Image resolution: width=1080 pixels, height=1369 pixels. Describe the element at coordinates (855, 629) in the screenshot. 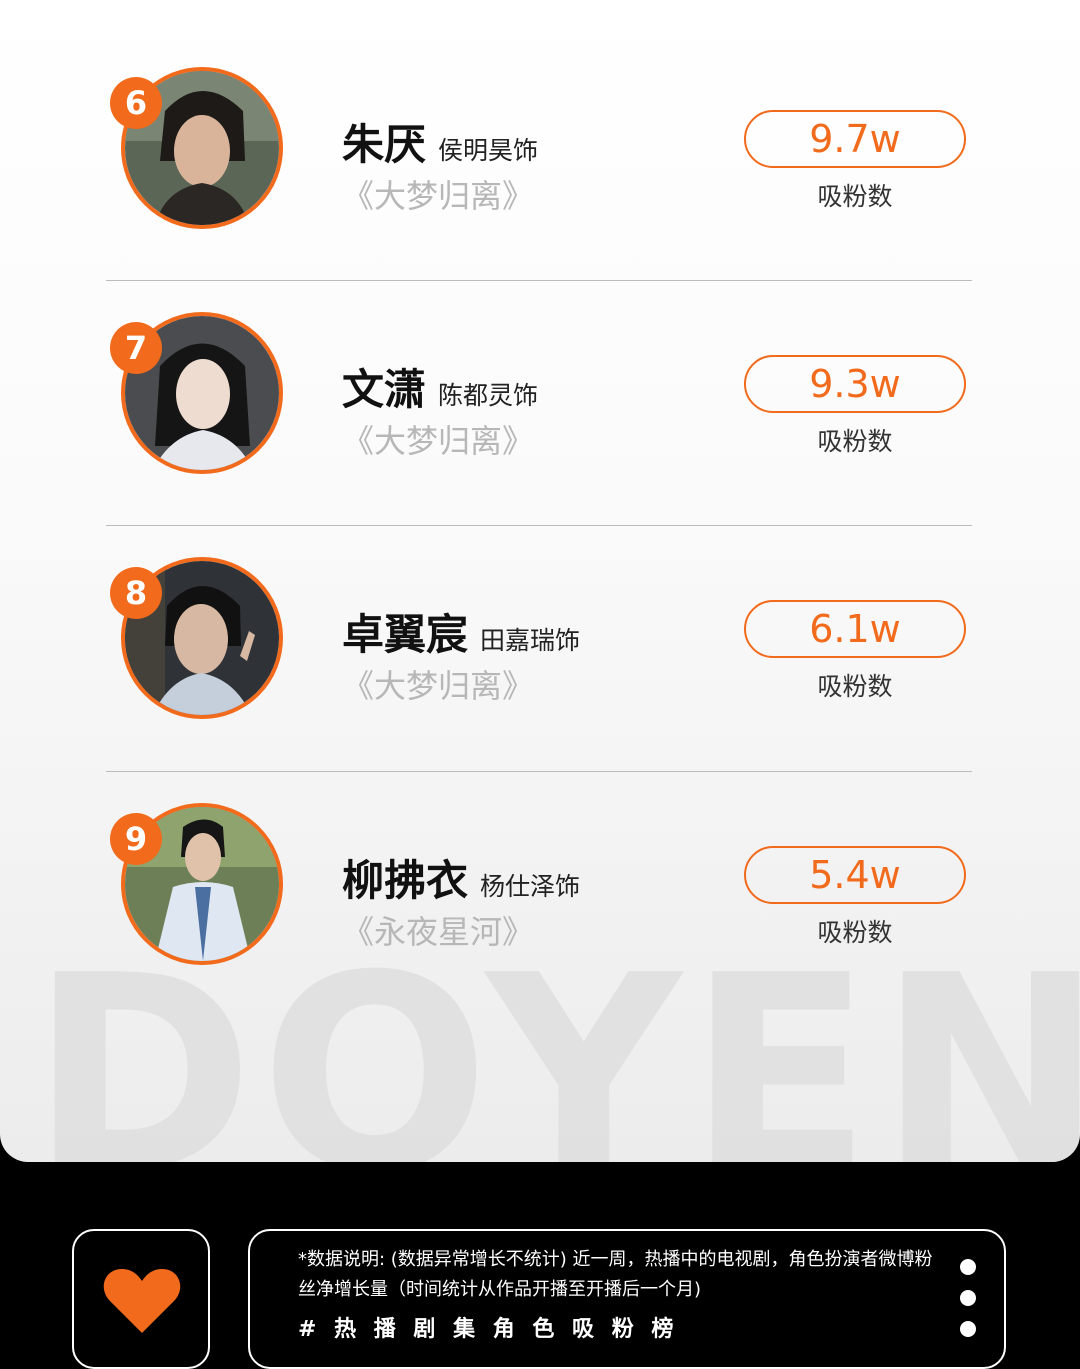

I see `fans-count: 6.1w` at that location.